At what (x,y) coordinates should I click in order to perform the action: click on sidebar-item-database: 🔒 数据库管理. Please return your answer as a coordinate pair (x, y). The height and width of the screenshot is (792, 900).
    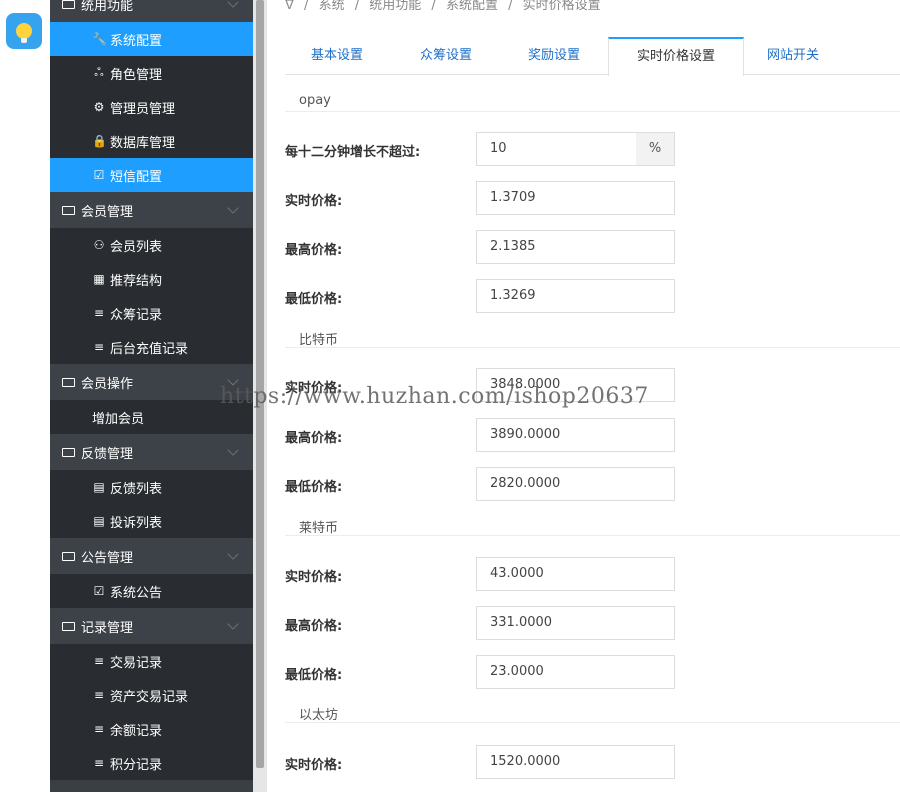
    Looking at the image, I should click on (151, 141).